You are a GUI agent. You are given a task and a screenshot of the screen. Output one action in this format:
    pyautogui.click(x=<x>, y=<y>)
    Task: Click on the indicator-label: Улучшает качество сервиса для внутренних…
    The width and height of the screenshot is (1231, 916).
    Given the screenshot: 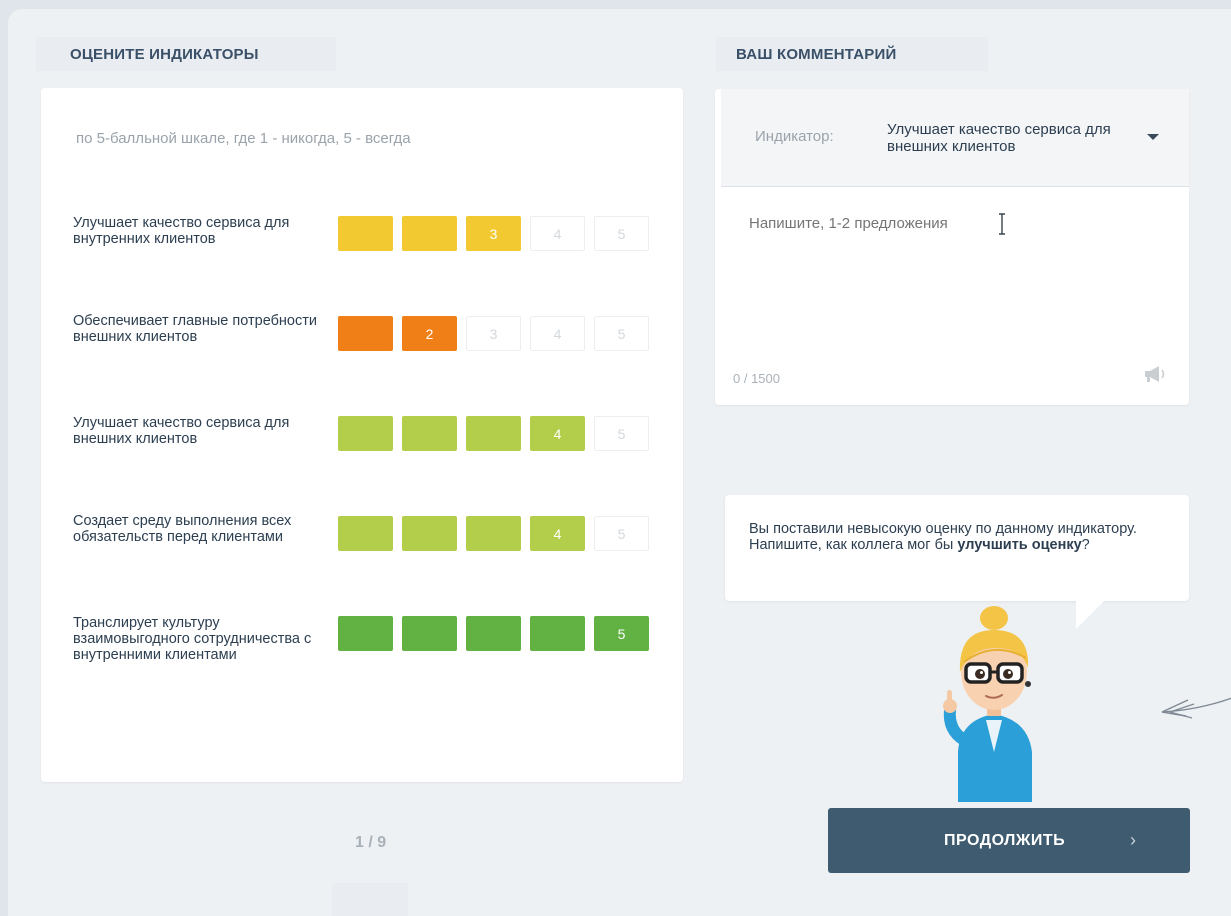 What is the action you would take?
    pyautogui.click(x=181, y=231)
    